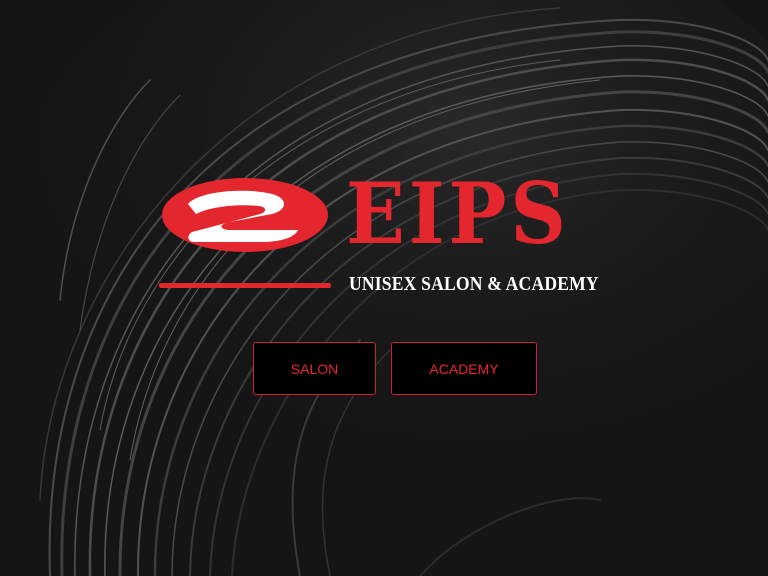 The height and width of the screenshot is (576, 768). I want to click on salon-button-label: SALON, so click(314, 368).